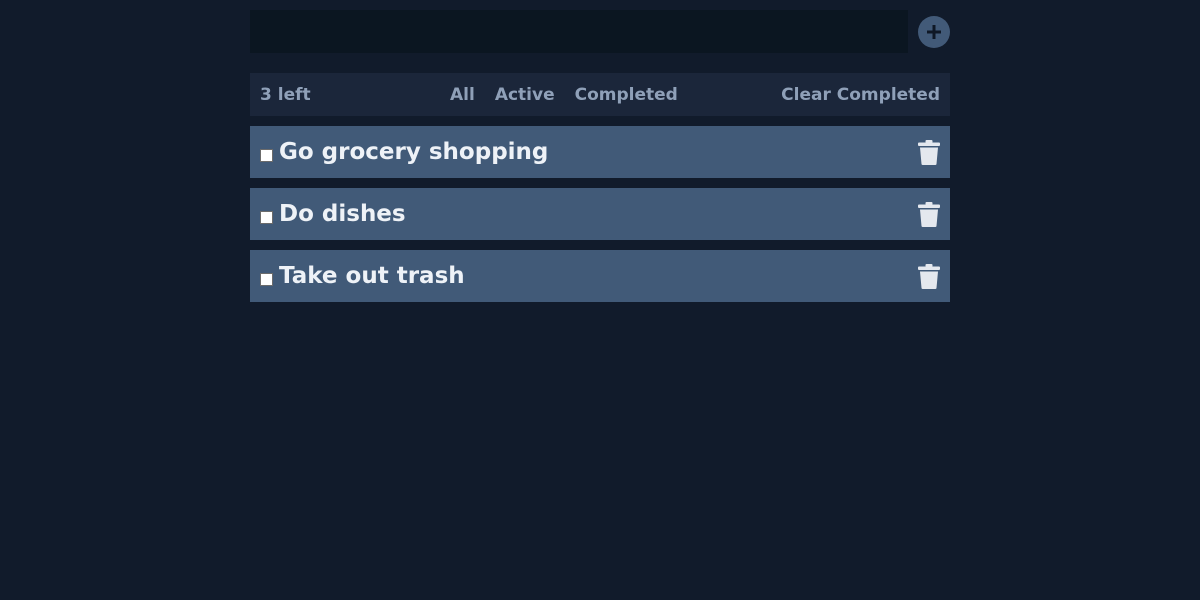  I want to click on todo-text: Do dishes, so click(342, 214).